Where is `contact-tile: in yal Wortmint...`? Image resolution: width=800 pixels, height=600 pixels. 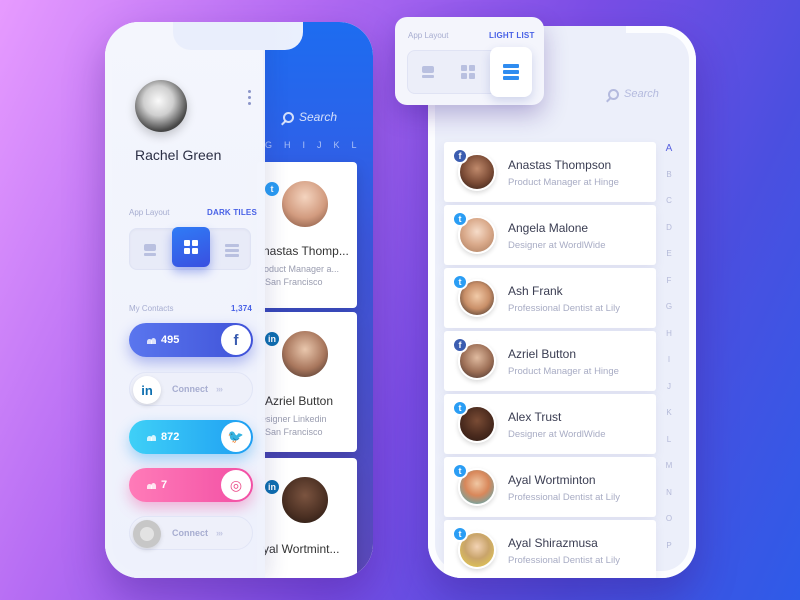 contact-tile: in yal Wortmint... is located at coordinates (307, 518).